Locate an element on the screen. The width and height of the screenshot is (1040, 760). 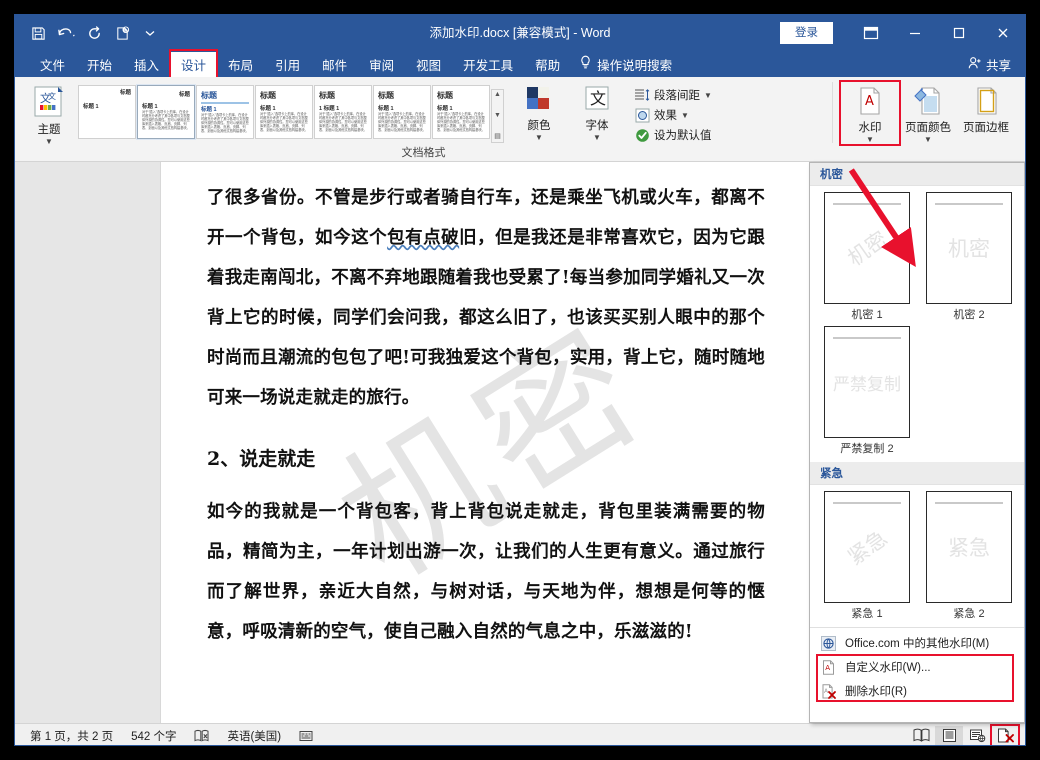
close-button is located at coordinates (1003, 33).